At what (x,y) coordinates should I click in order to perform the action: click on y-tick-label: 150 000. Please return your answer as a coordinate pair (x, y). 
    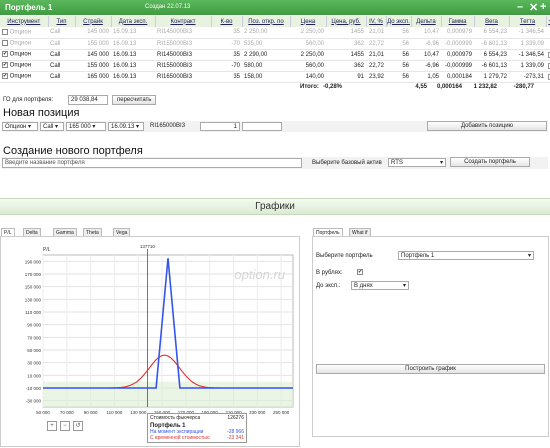
    Looking at the image, I should click on (33, 287).